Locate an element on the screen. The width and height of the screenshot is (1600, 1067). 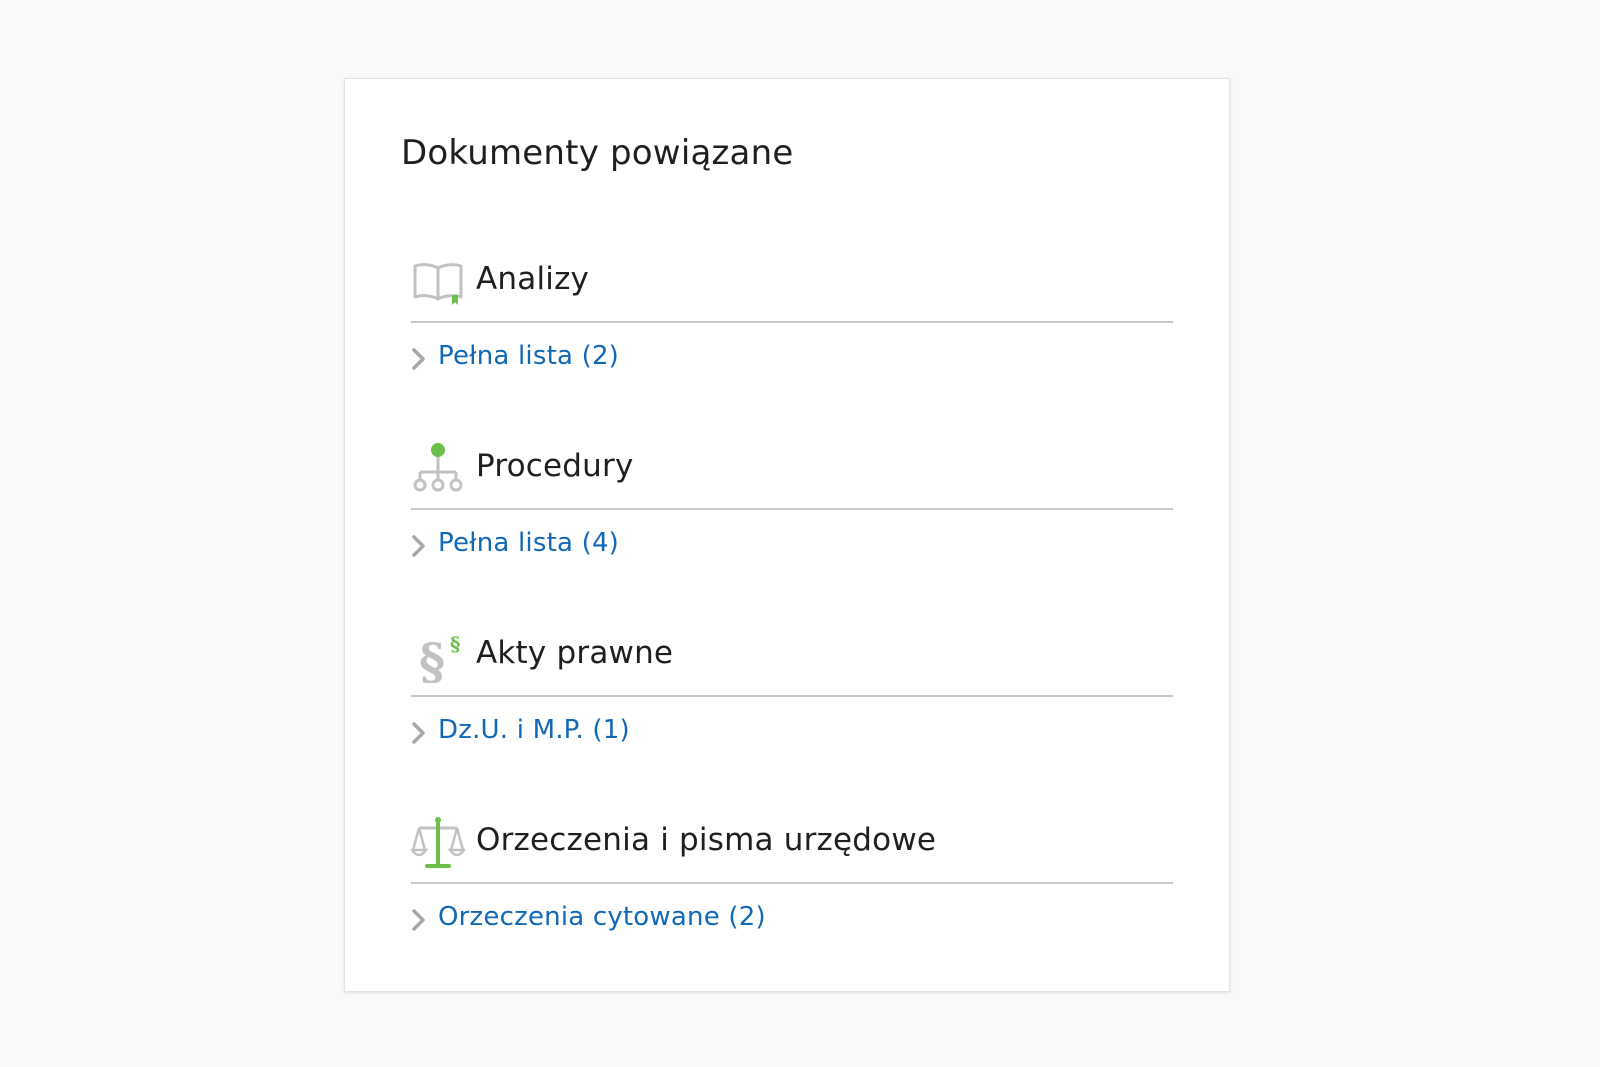
full-list-link-analizy: Pełna lista (2) is located at coordinates (792, 358).